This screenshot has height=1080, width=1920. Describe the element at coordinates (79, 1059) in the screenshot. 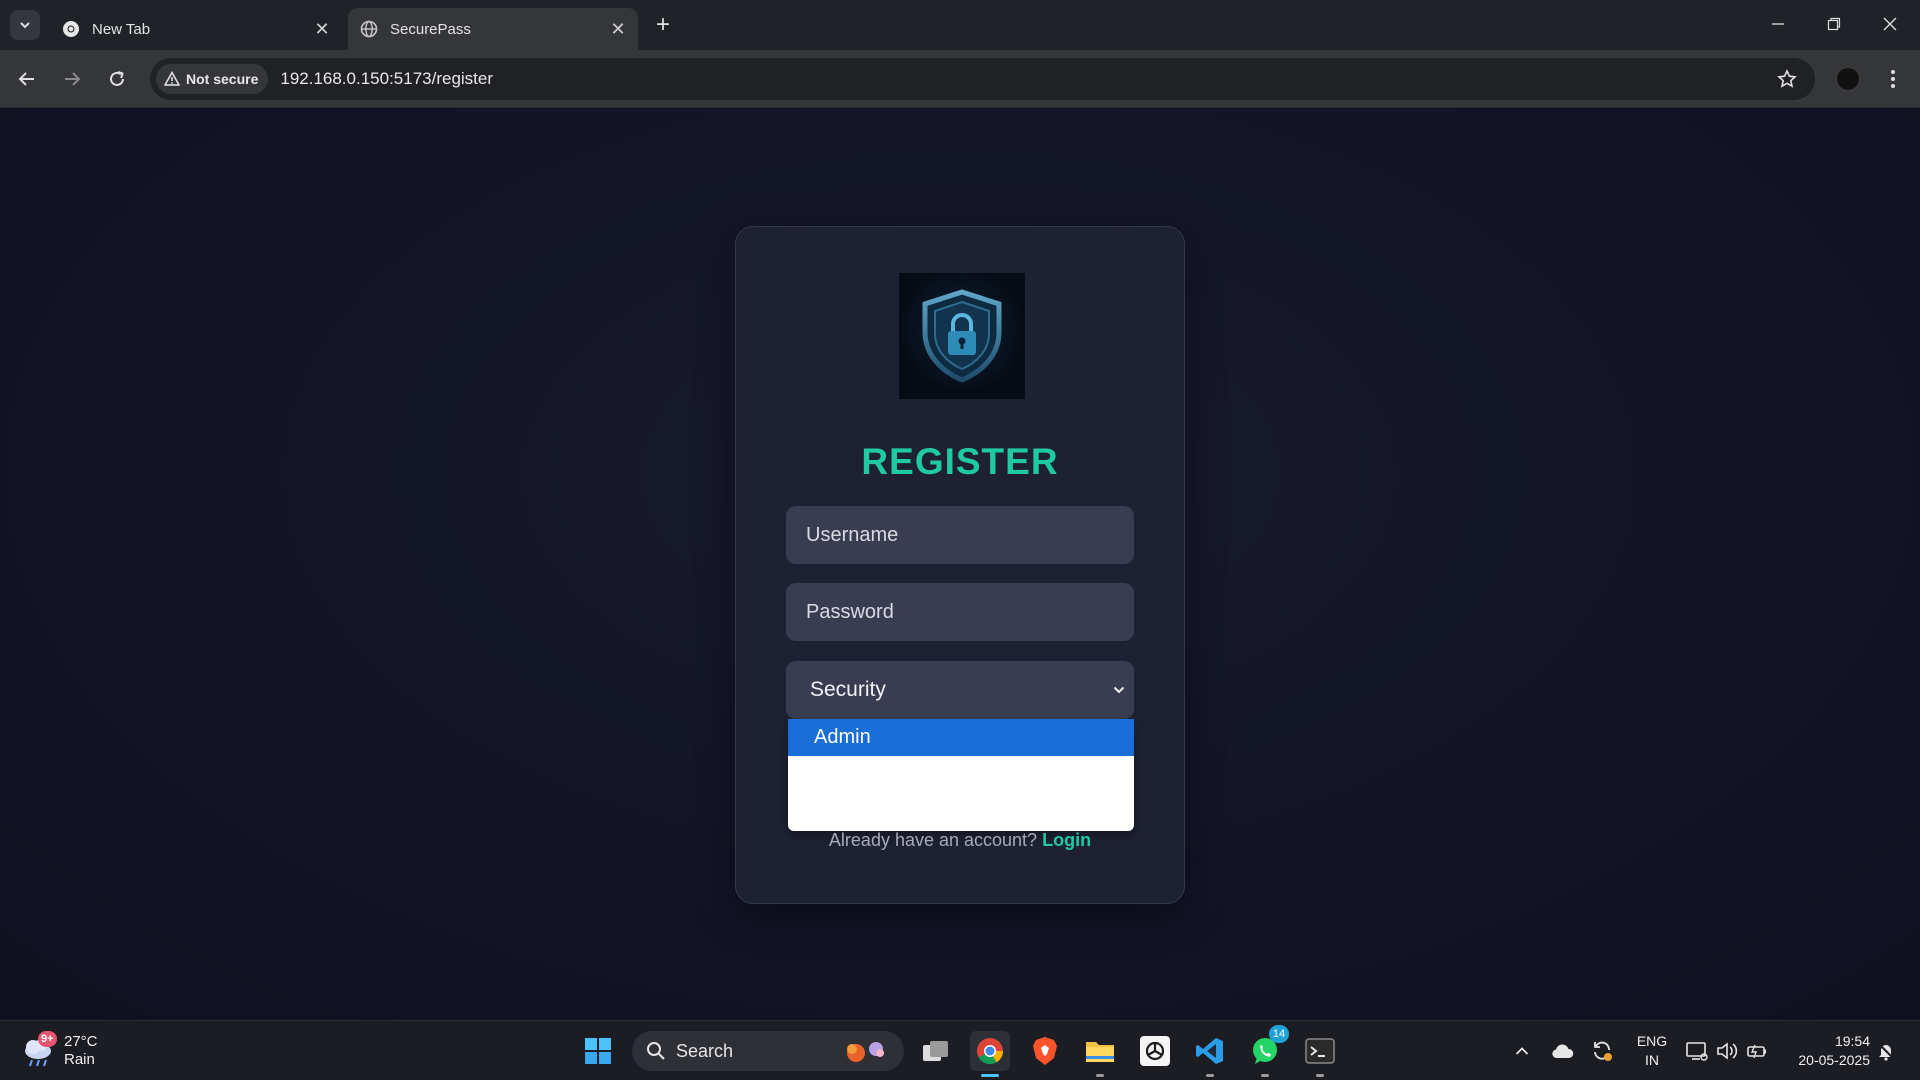

I see `weather-condition: Rain` at that location.